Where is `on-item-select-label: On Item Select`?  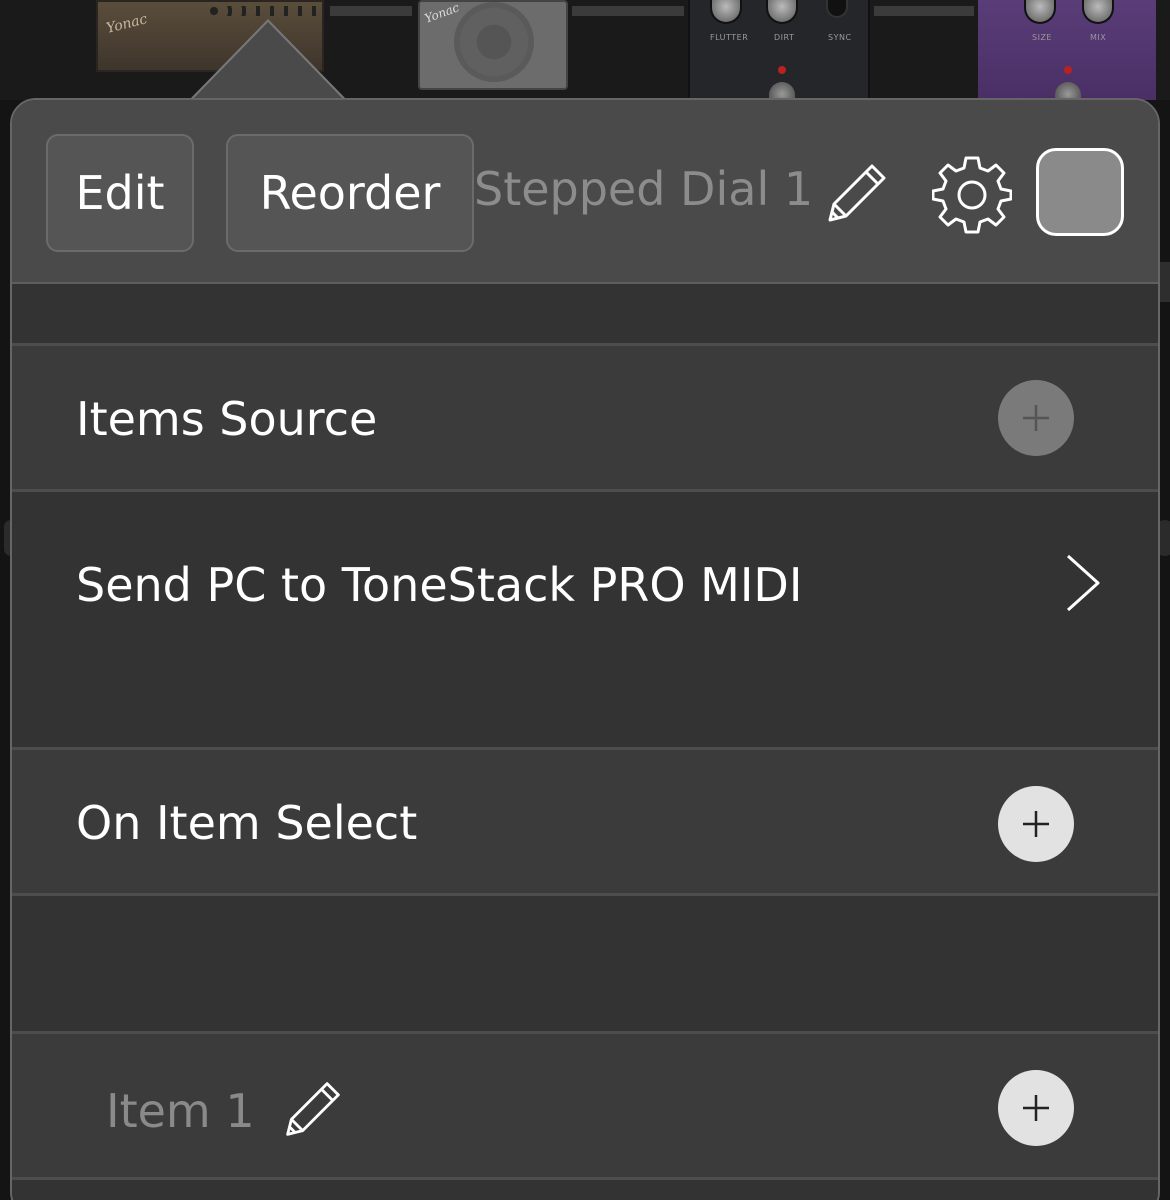
on-item-select-label: On Item Select is located at coordinates (247, 823).